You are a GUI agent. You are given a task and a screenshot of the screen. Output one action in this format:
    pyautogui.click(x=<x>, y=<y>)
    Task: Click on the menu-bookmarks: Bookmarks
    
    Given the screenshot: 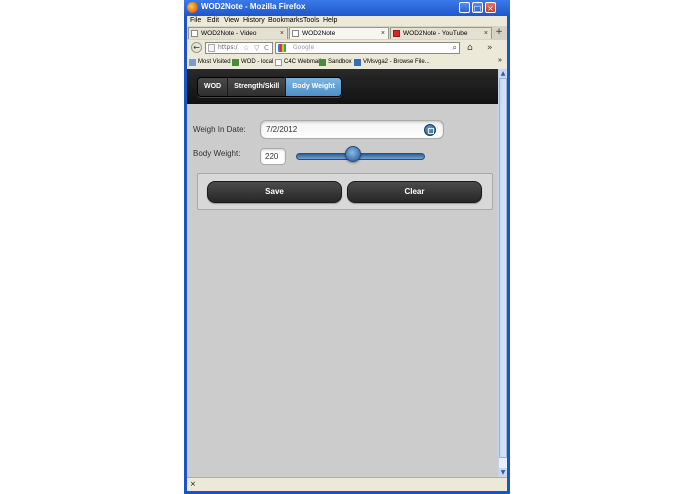 What is the action you would take?
    pyautogui.click(x=285, y=20)
    